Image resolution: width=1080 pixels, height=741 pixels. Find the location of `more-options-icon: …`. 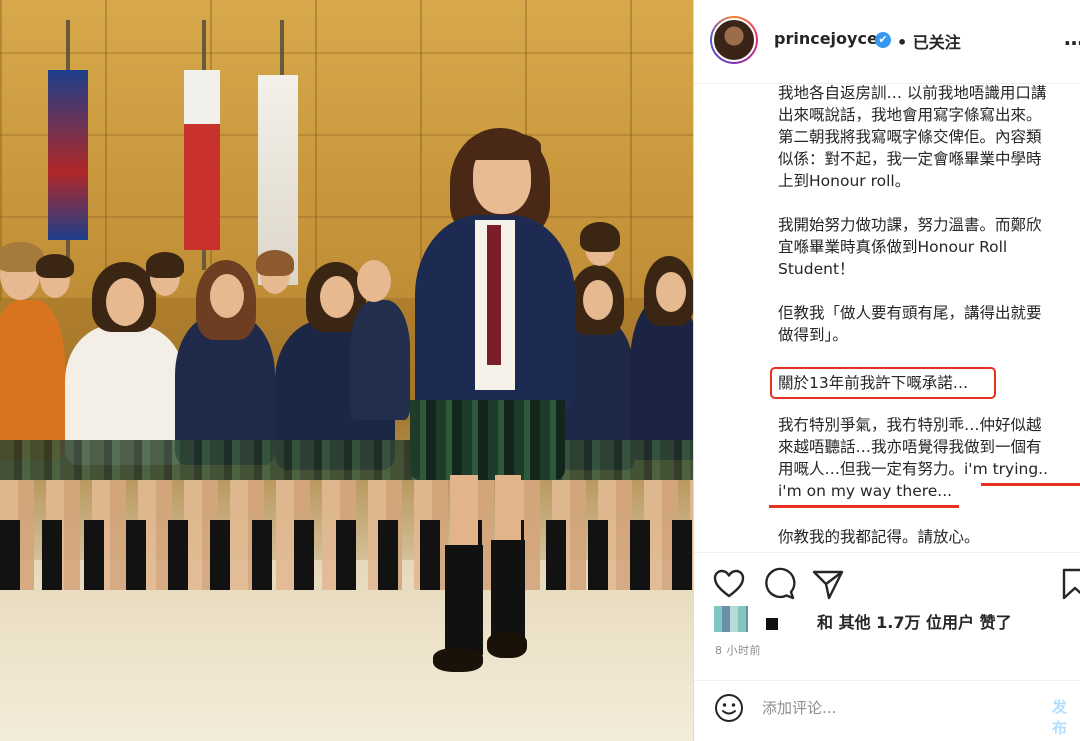

more-options-icon: … is located at coordinates (1072, 38).